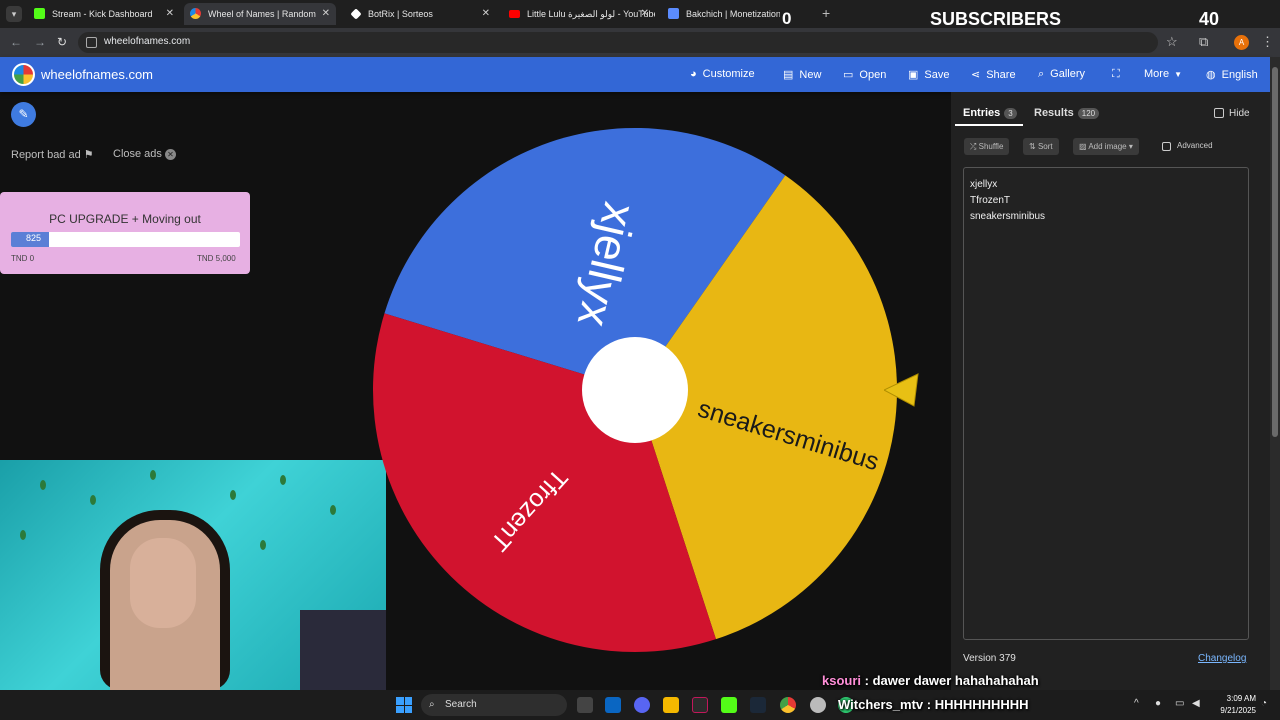  I want to click on streamer-webcam, so click(193, 576).